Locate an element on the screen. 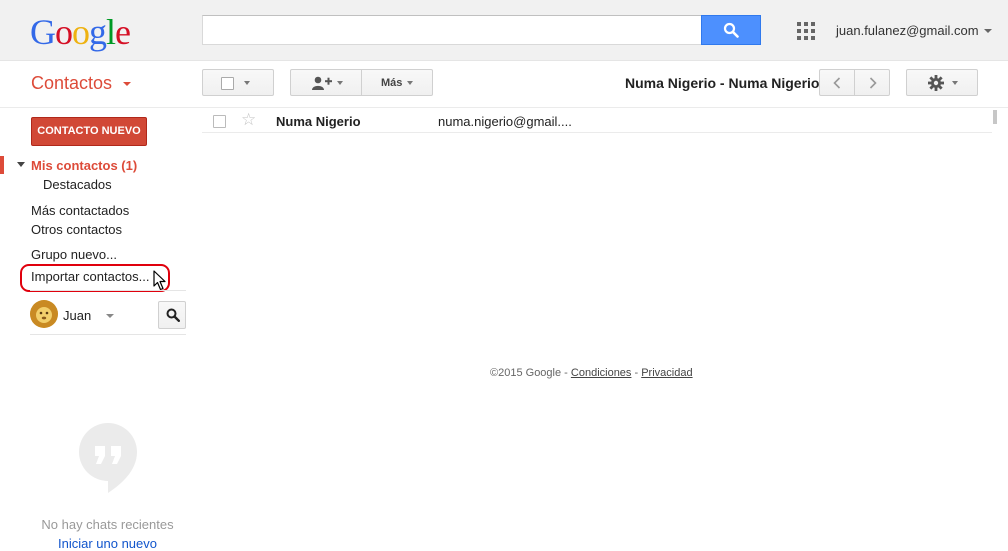 This screenshot has height=551, width=1008. page-title: Numa Nigerio - Numa Nigerio is located at coordinates (722, 83).